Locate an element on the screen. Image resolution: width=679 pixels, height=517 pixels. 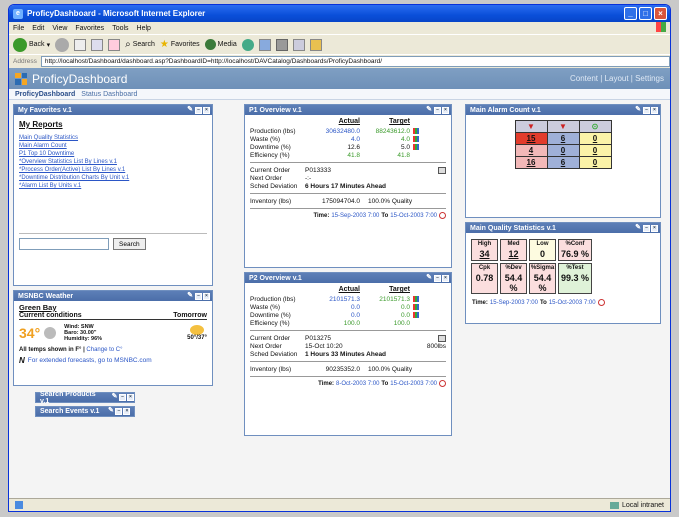
menu-file: File is located at coordinates (18, 28).